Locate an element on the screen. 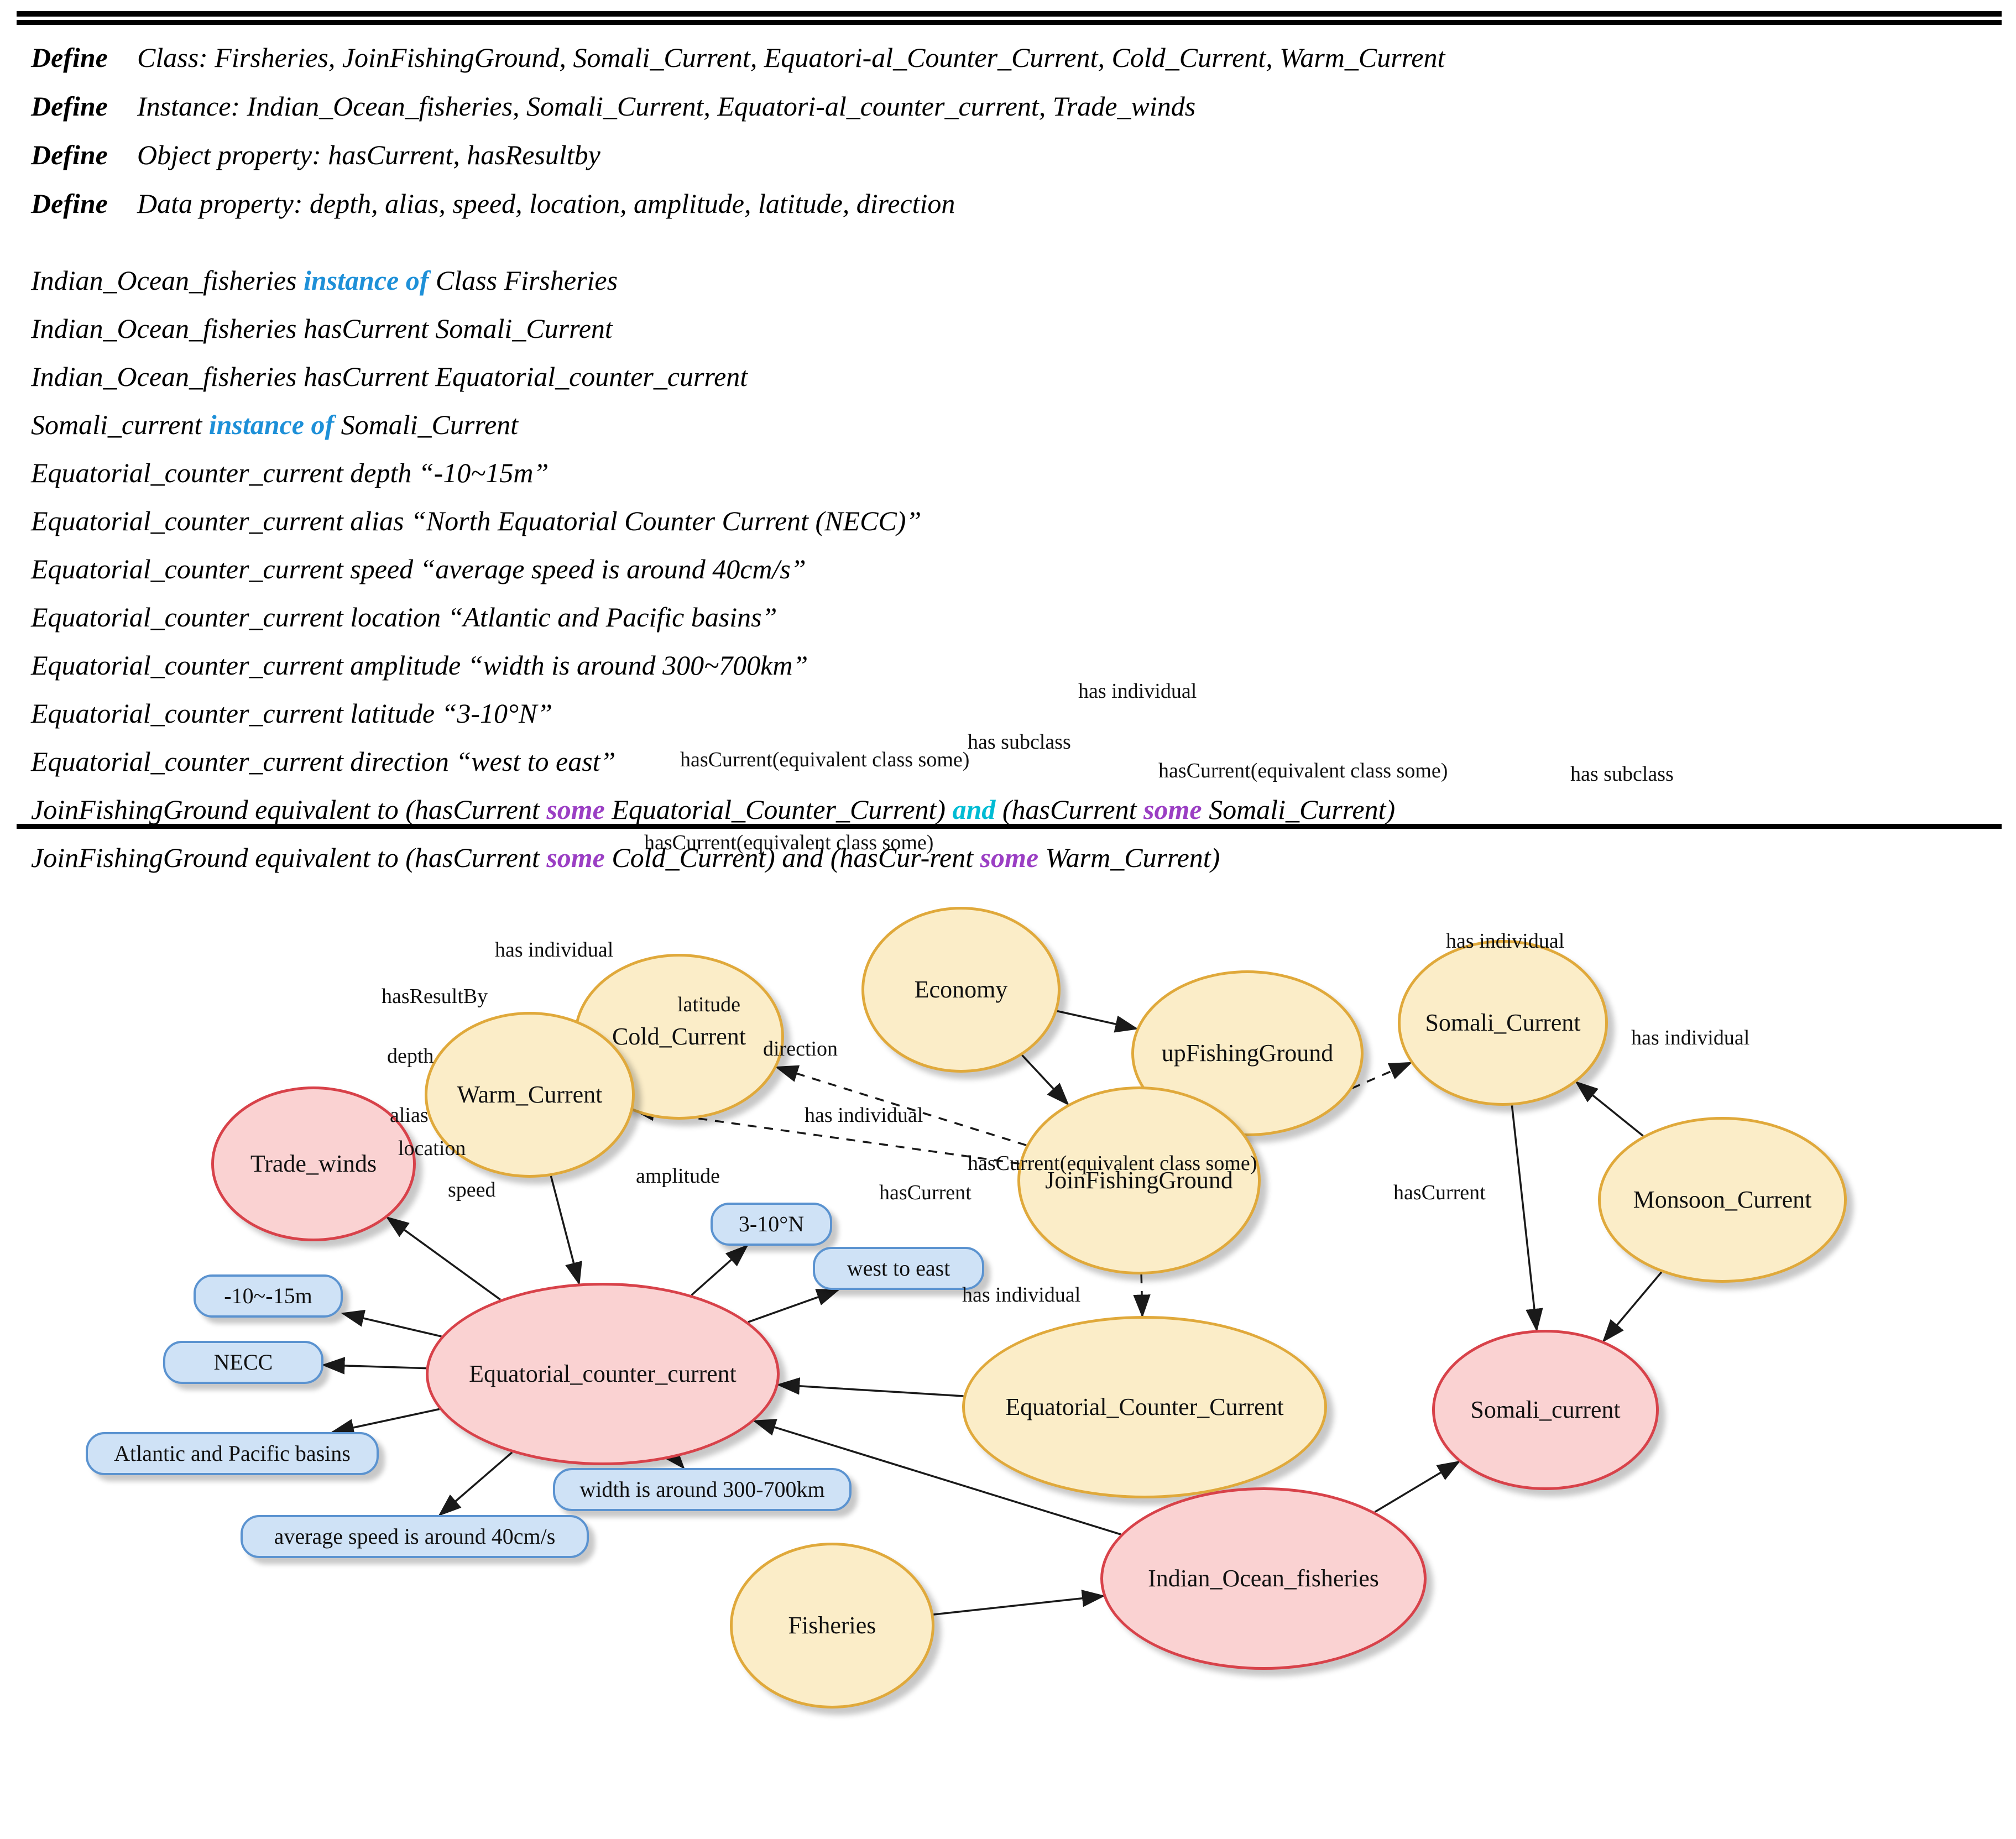 Image resolution: width=2016 pixels, height=1839 pixels. statement-text: (hasCurrent is located at coordinates (1069, 809).